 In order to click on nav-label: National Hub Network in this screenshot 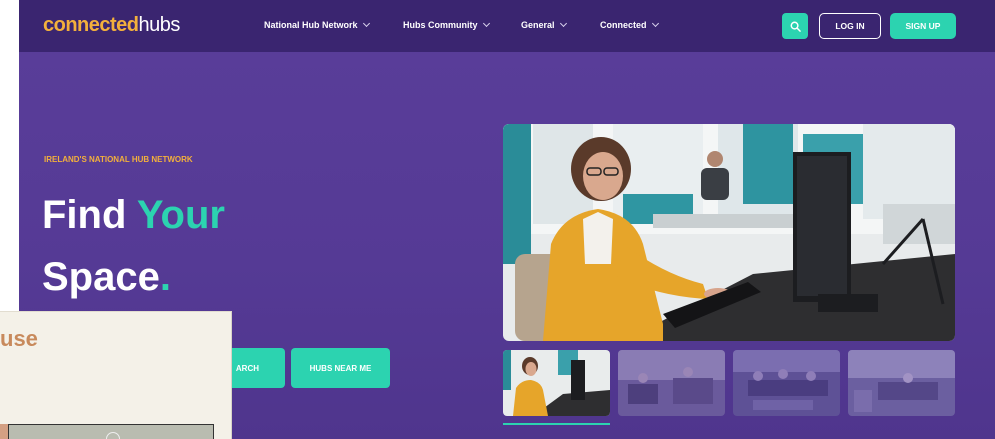, I will do `click(311, 25)`.